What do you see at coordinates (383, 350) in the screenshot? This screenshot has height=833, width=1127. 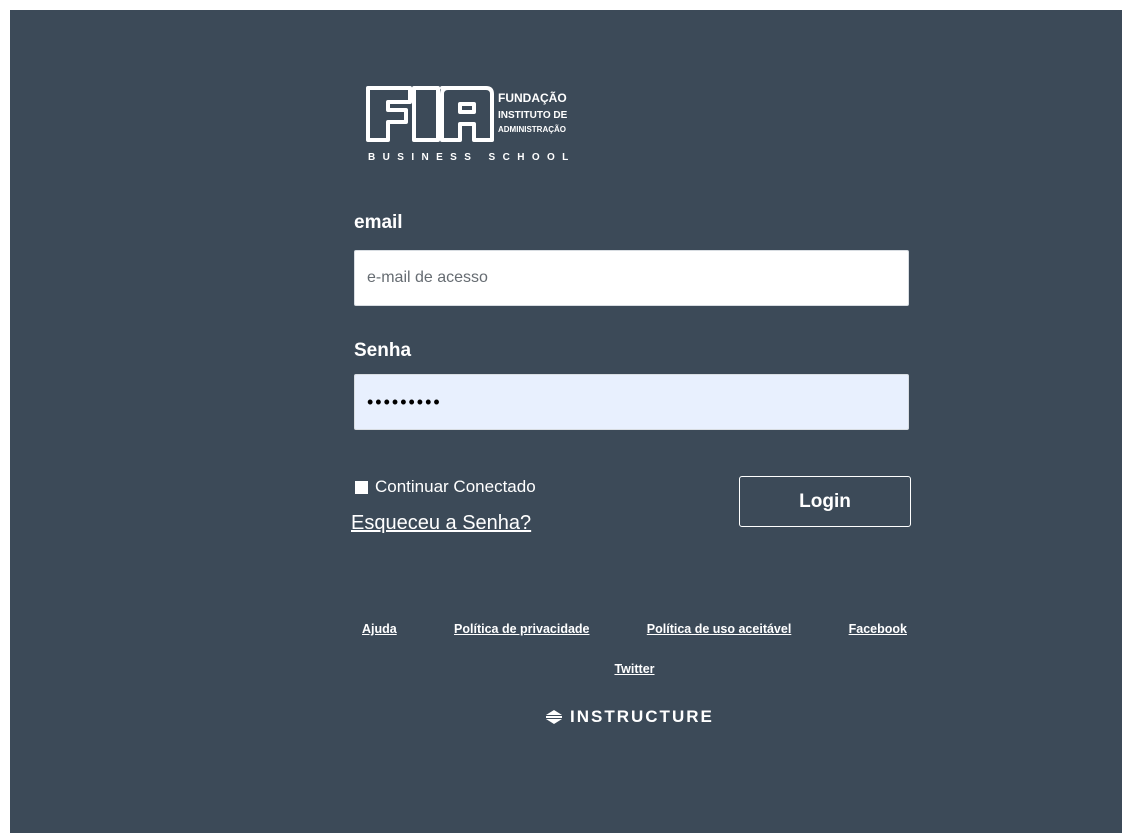 I see `password-label: Senha` at bounding box center [383, 350].